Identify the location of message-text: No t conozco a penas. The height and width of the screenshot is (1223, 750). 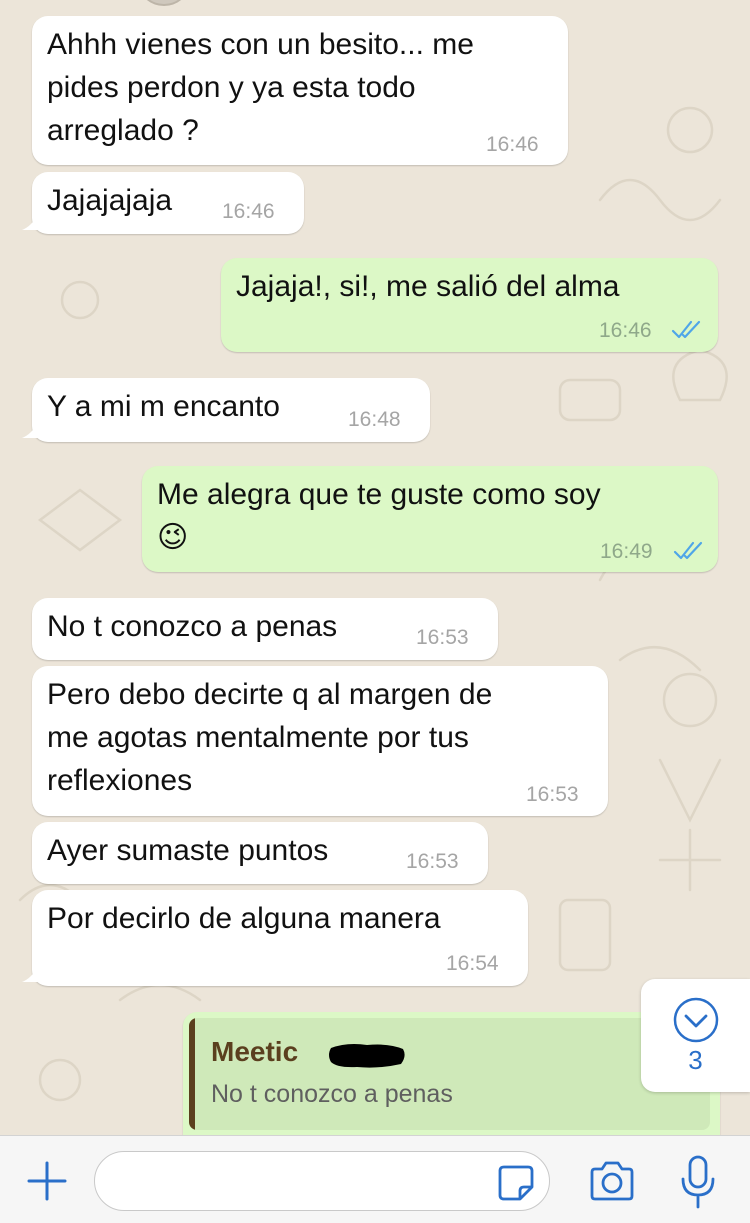
(192, 626).